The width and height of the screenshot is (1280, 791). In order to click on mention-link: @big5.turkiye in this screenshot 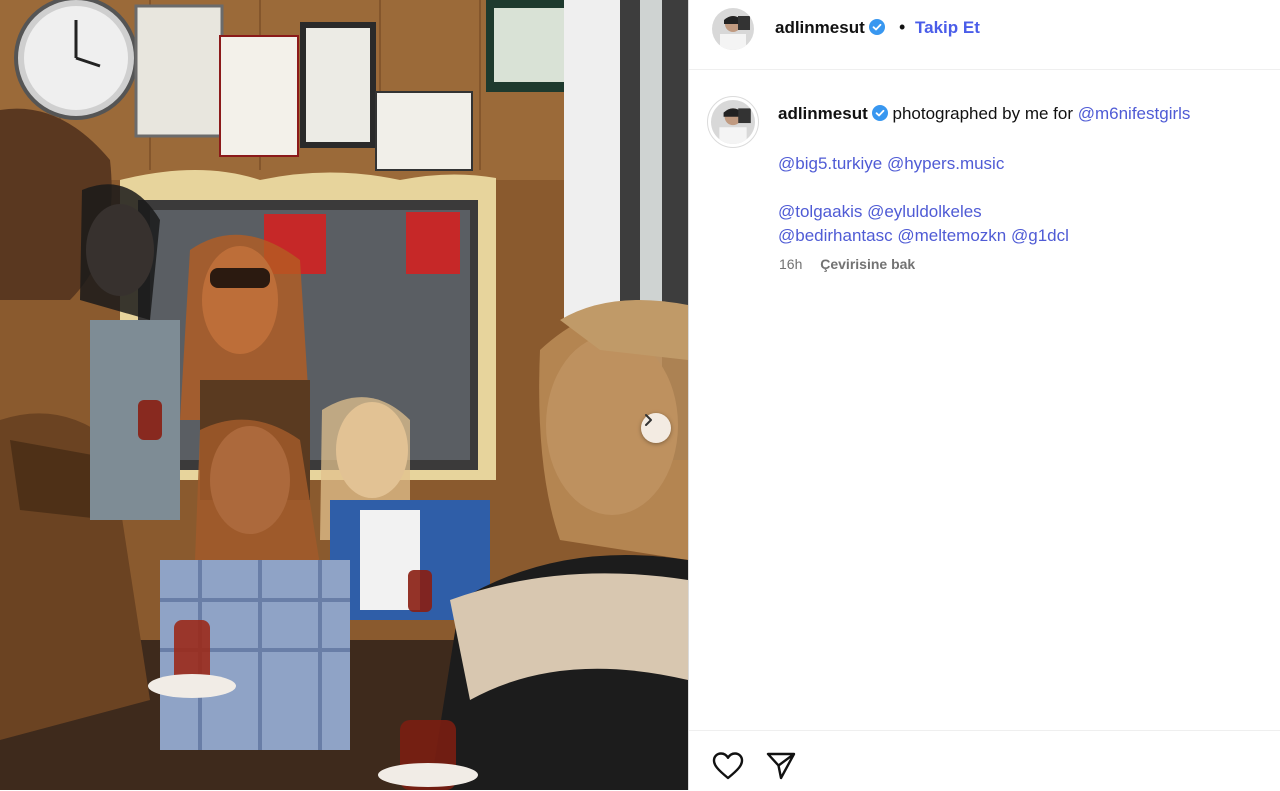, I will do `click(830, 163)`.